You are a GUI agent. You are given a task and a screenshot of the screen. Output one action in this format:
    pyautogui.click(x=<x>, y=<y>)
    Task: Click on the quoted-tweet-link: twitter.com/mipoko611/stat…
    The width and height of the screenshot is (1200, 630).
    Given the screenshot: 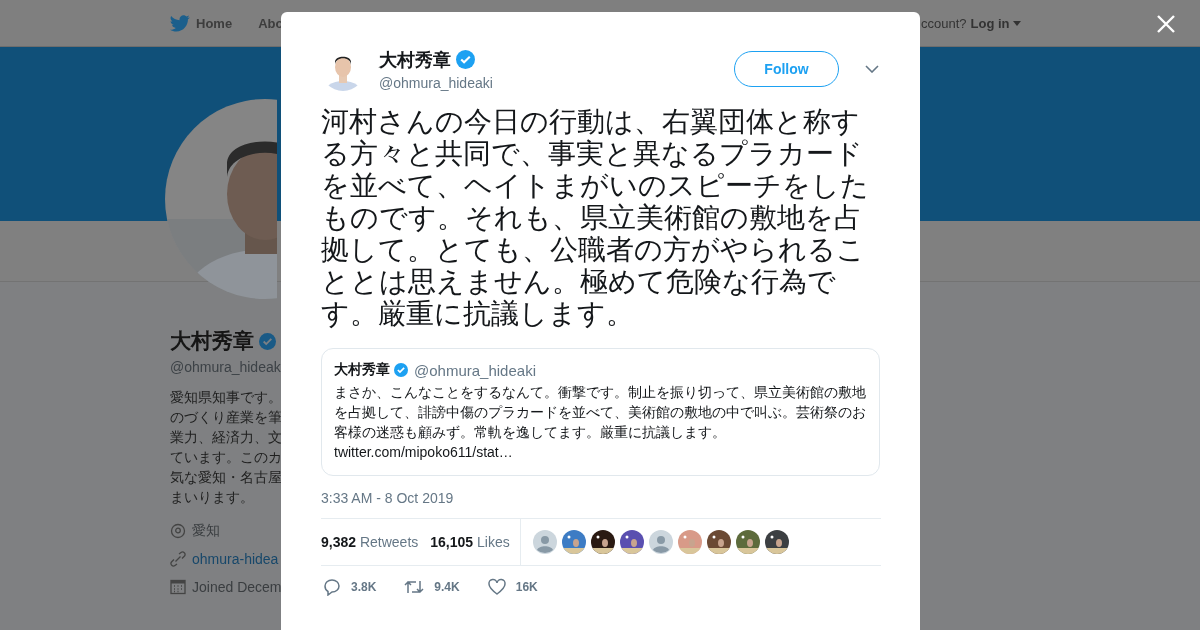 What is the action you would take?
    pyautogui.click(x=600, y=452)
    